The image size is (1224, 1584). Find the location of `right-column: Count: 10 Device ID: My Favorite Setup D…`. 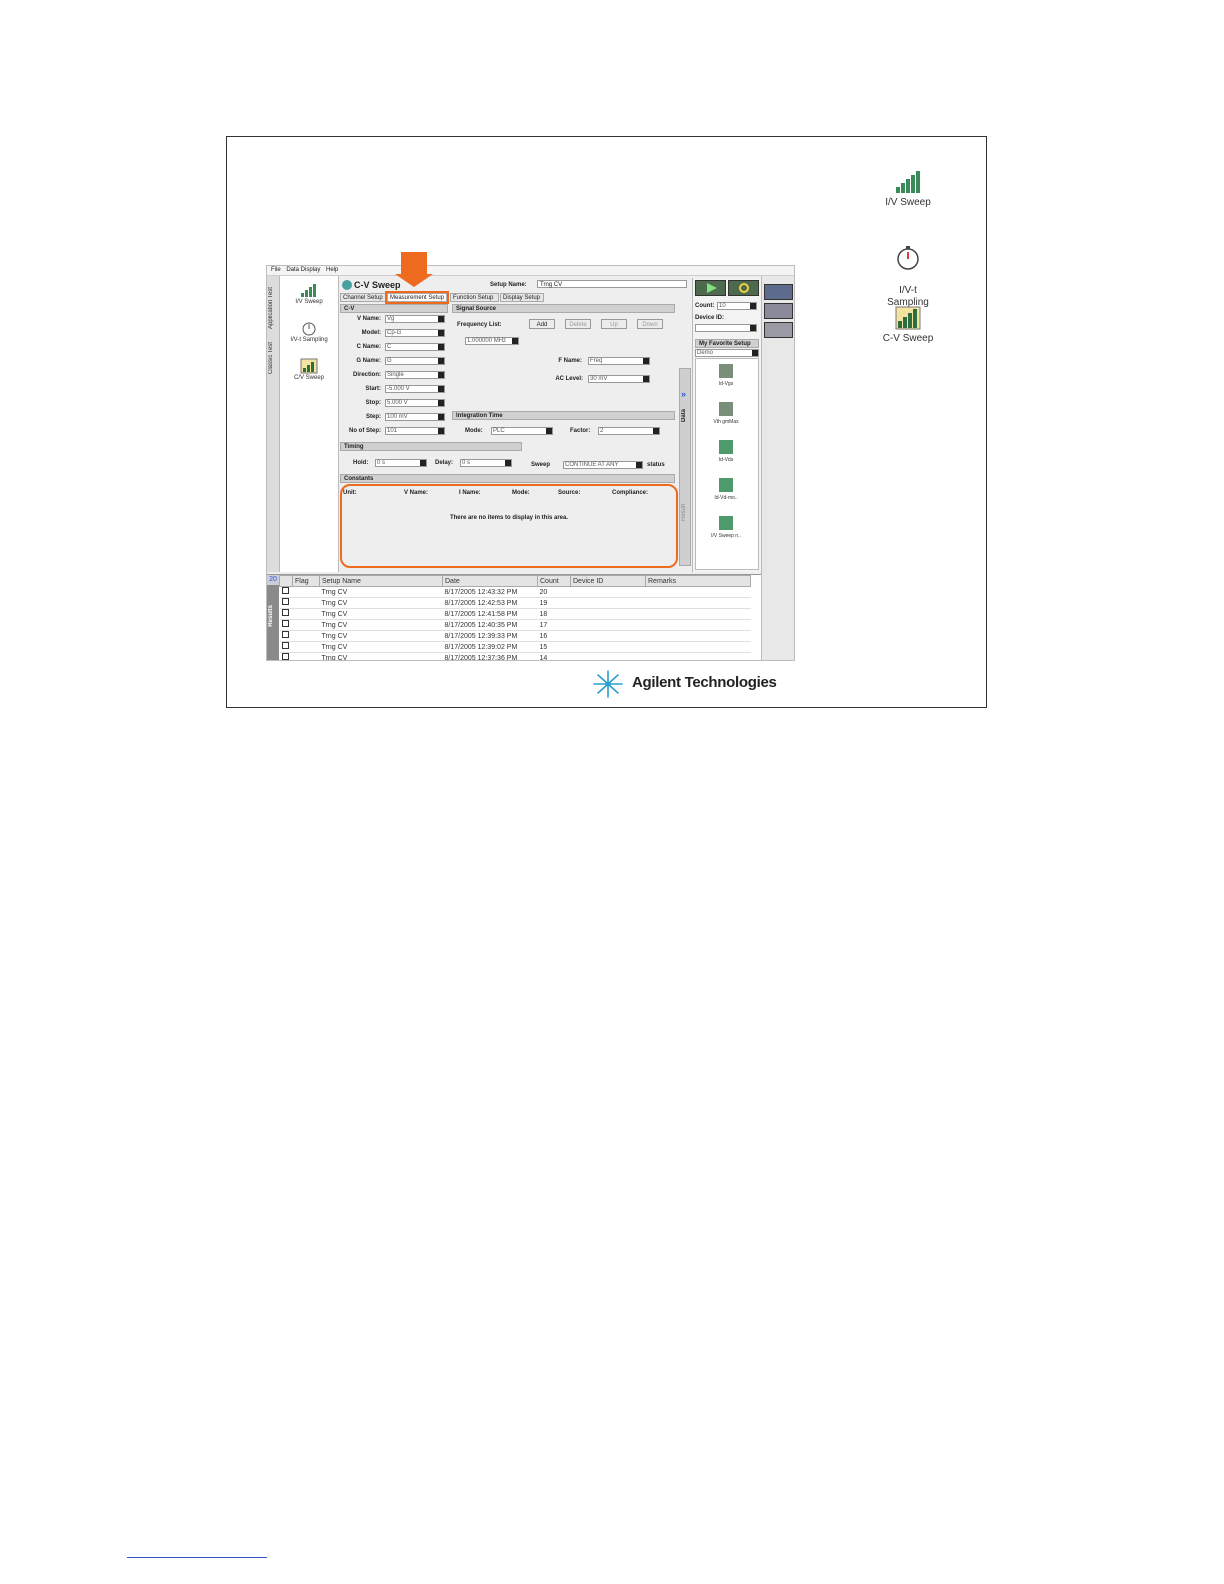

right-column: Count: 10 Device ID: My Favorite Setup D… is located at coordinates (726, 425).